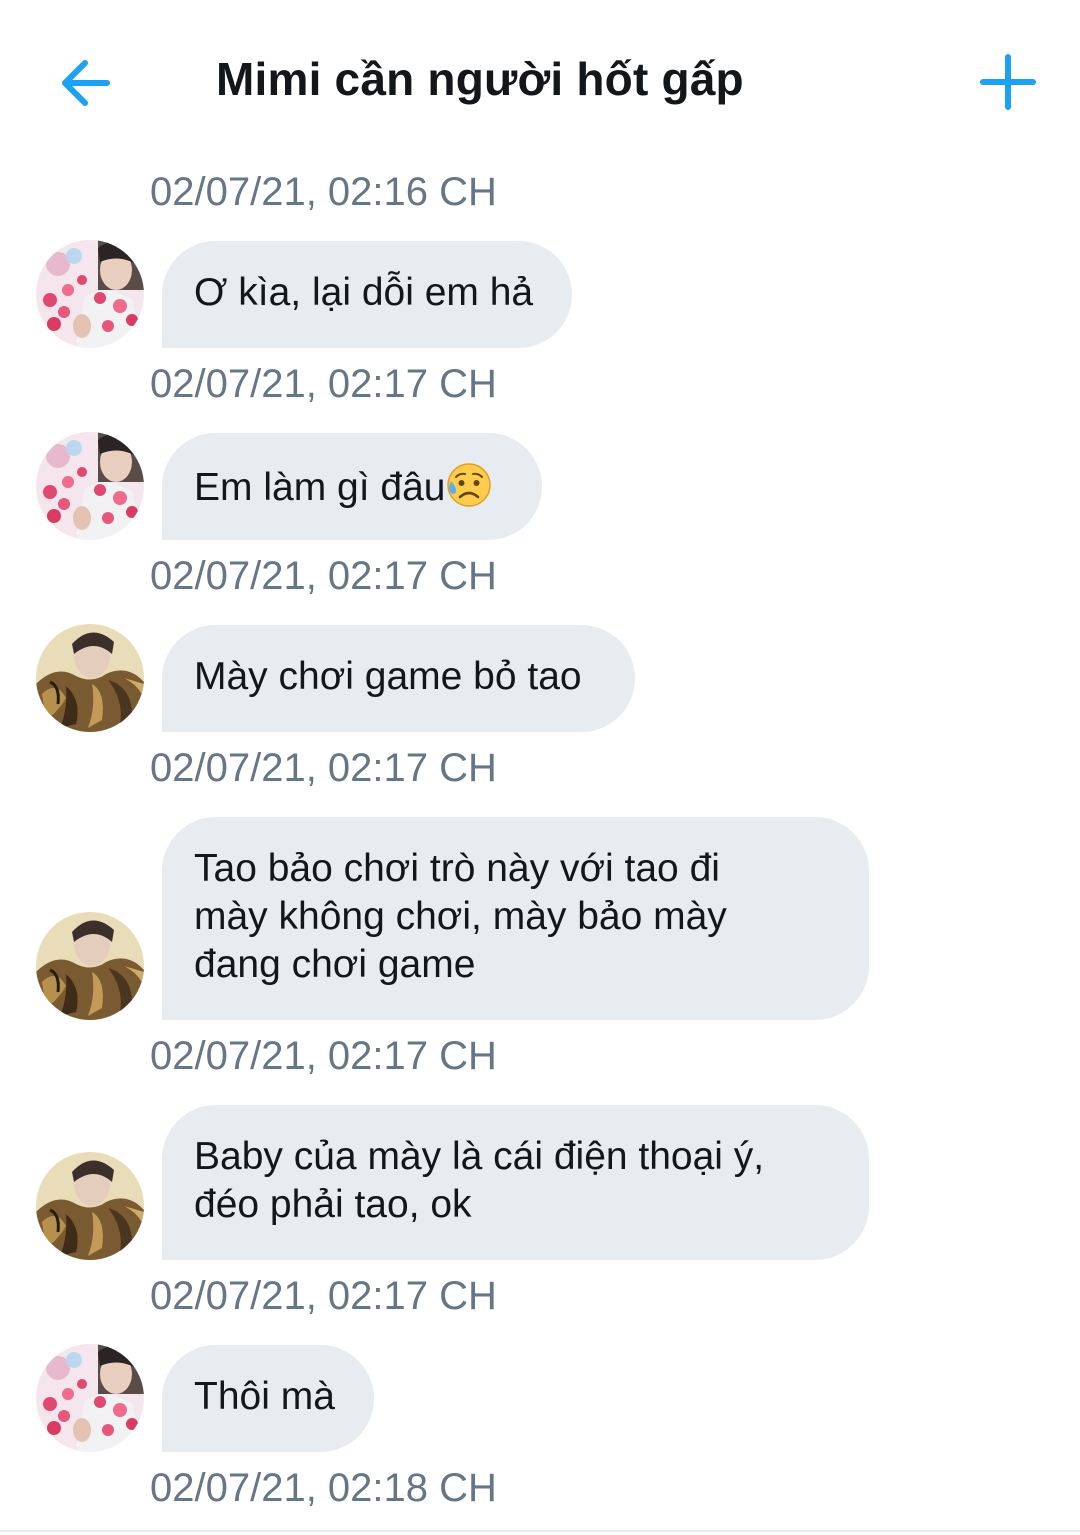 This screenshot has width=1080, height=1535. I want to click on message-text: Mày chơi game bỏ tao, so click(388, 676).